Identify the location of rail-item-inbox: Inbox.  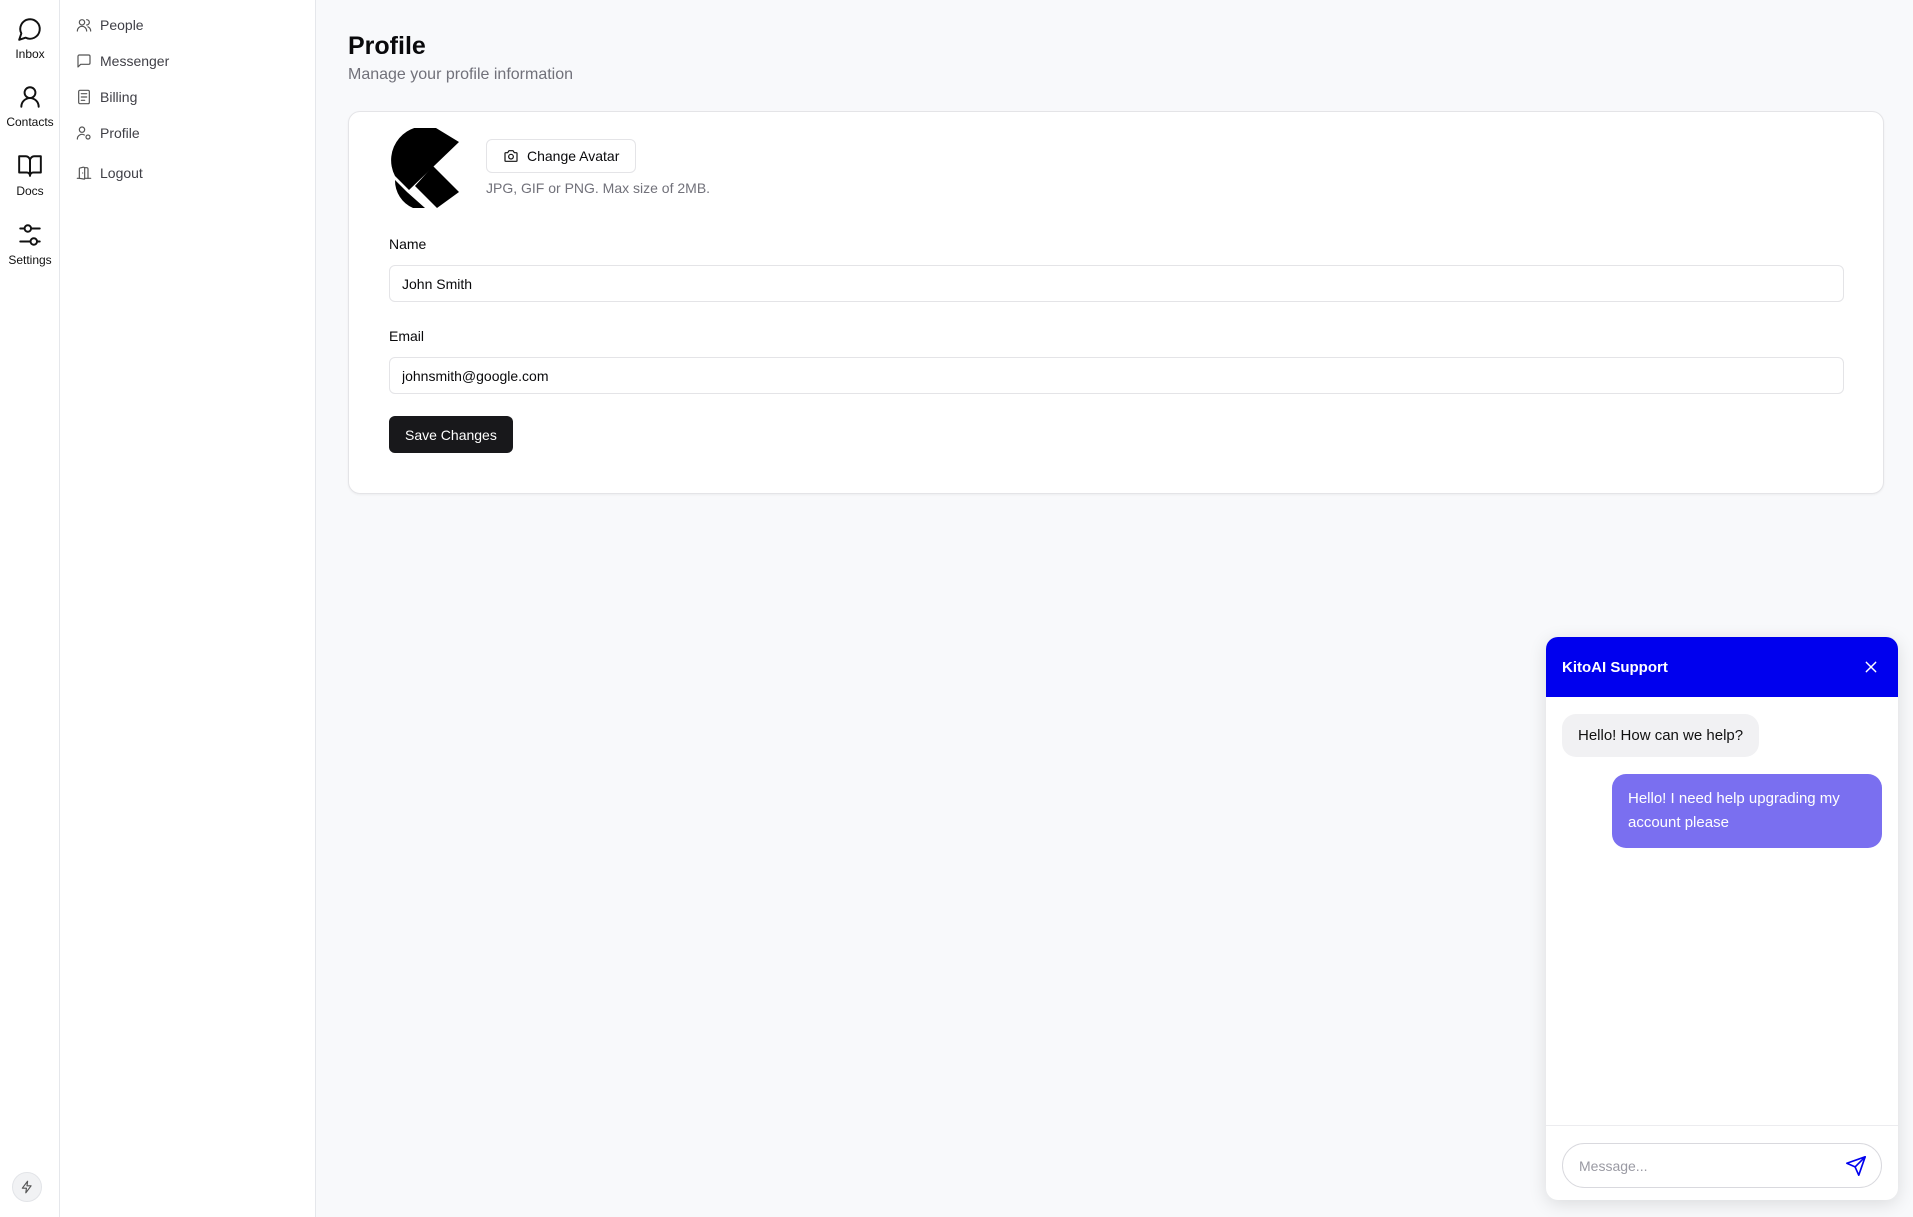
(30, 38).